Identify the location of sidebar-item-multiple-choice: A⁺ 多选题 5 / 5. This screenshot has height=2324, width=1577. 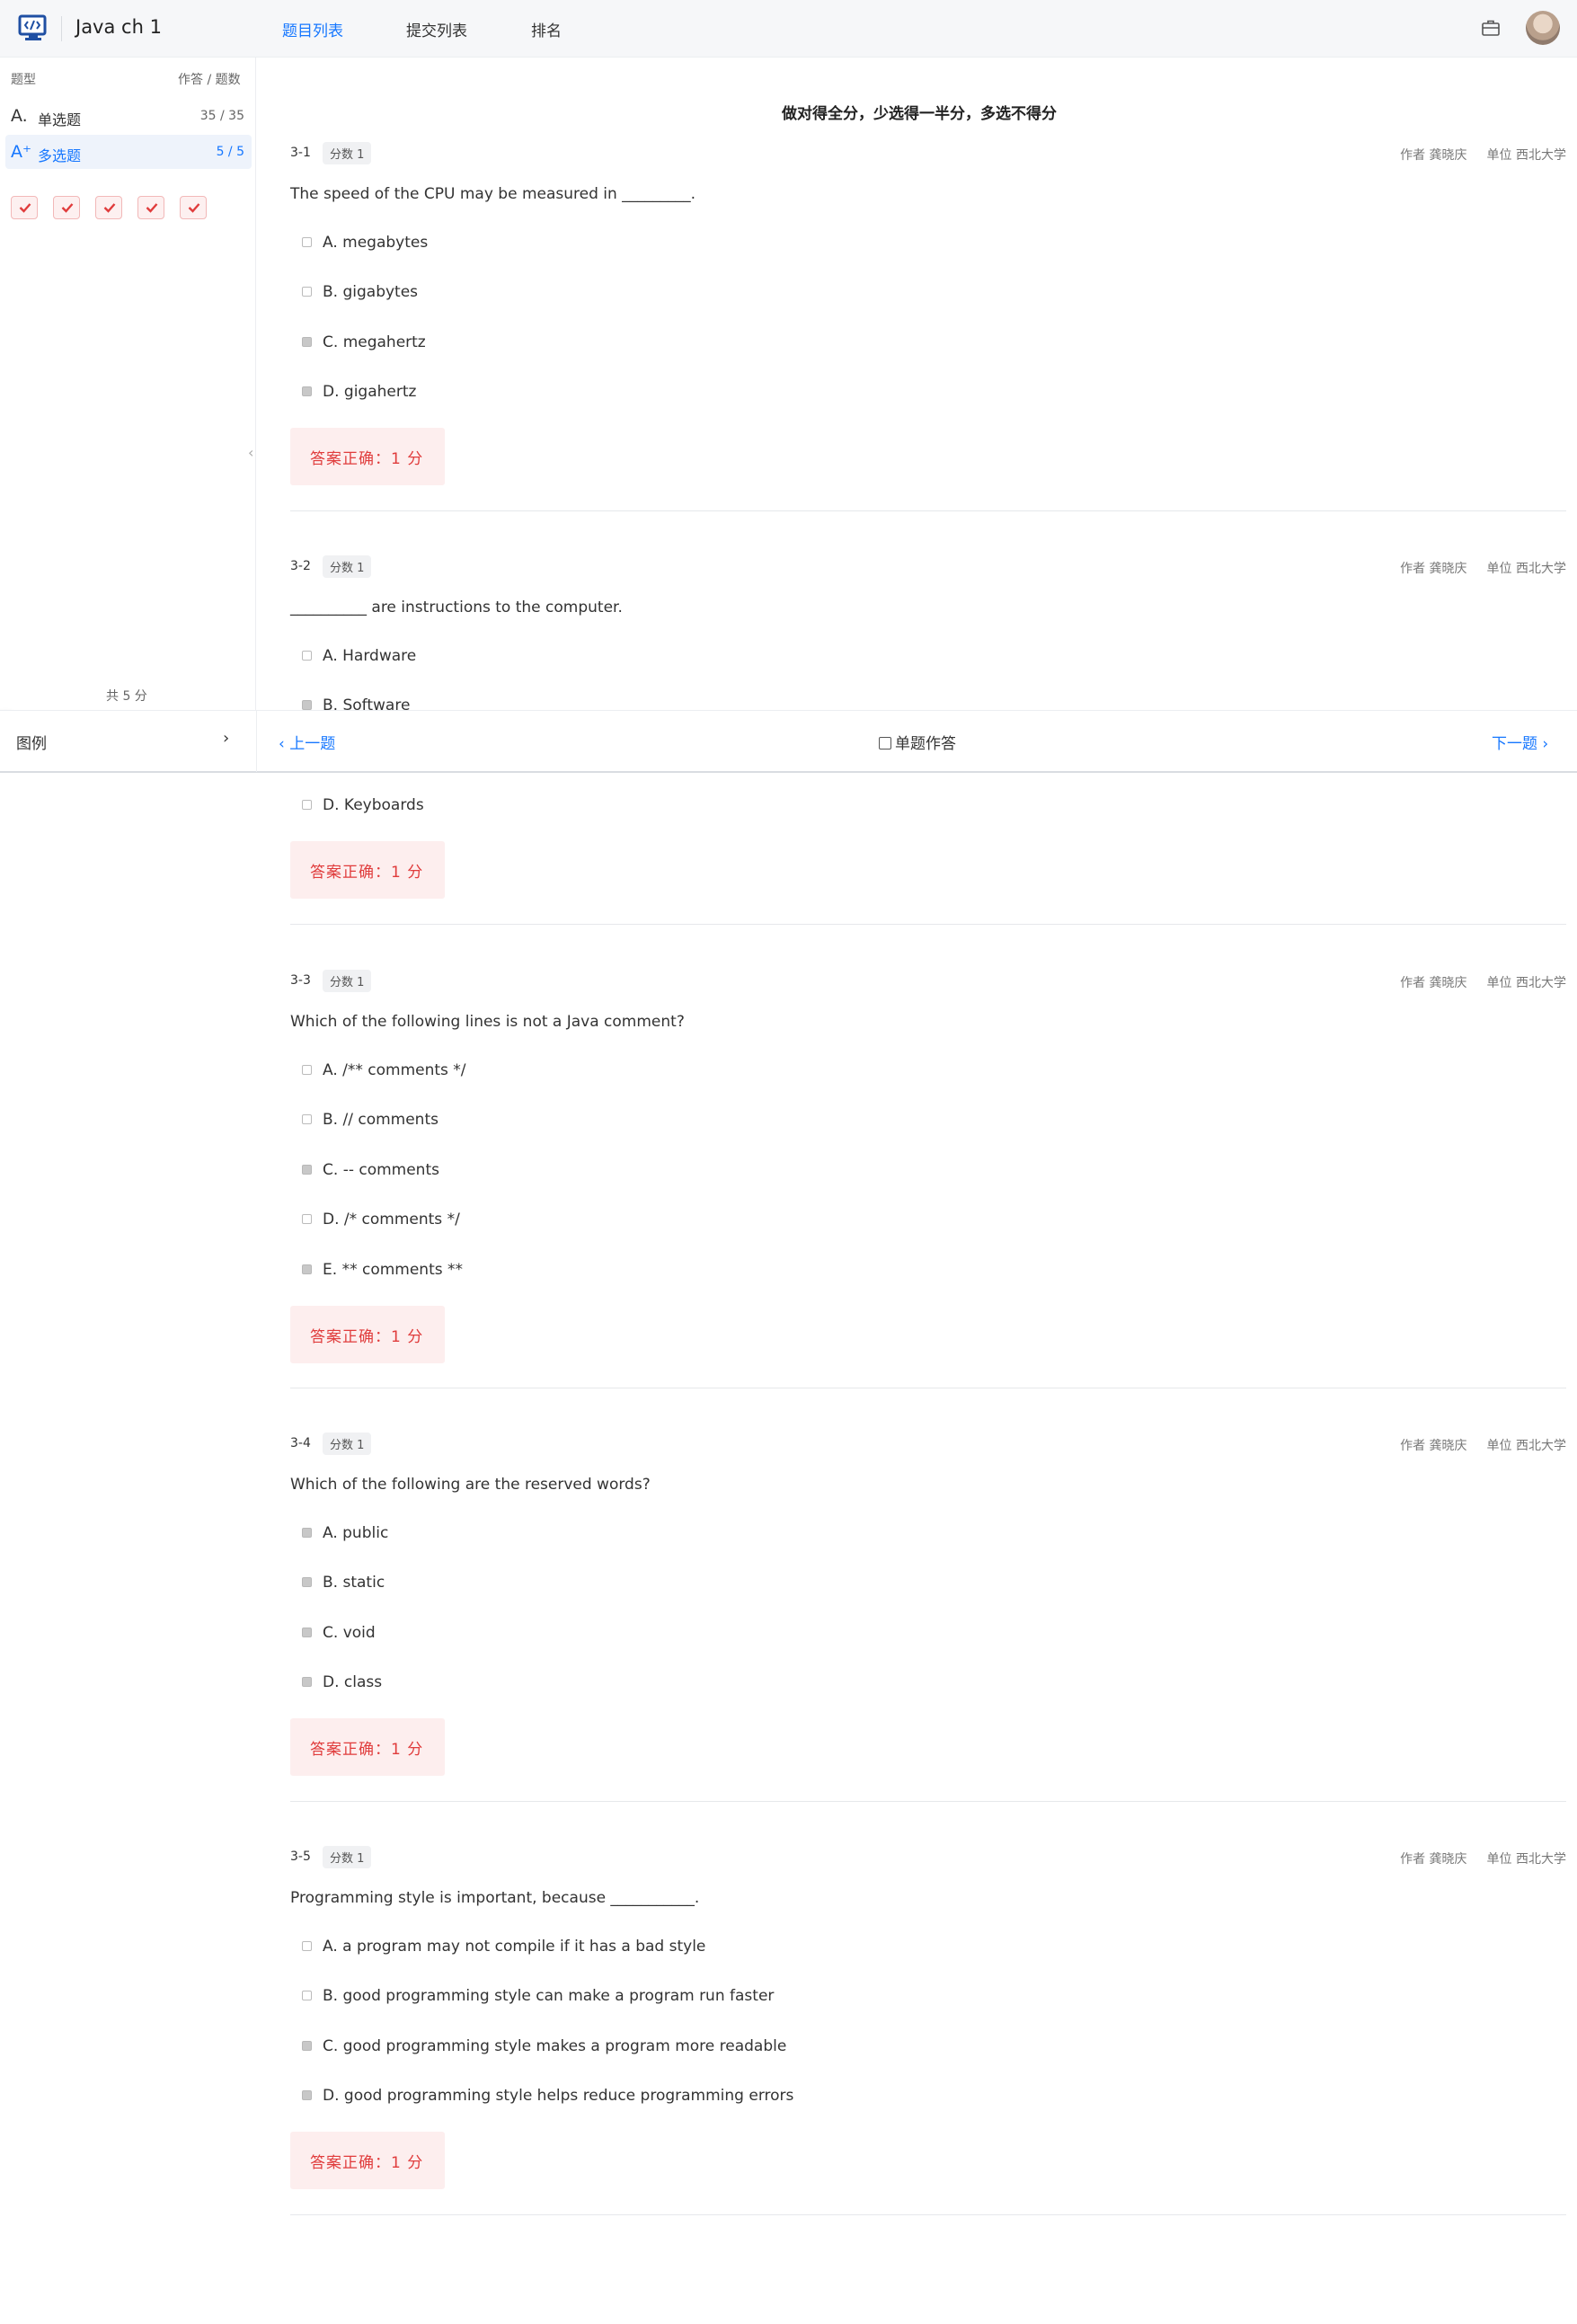
(128, 152).